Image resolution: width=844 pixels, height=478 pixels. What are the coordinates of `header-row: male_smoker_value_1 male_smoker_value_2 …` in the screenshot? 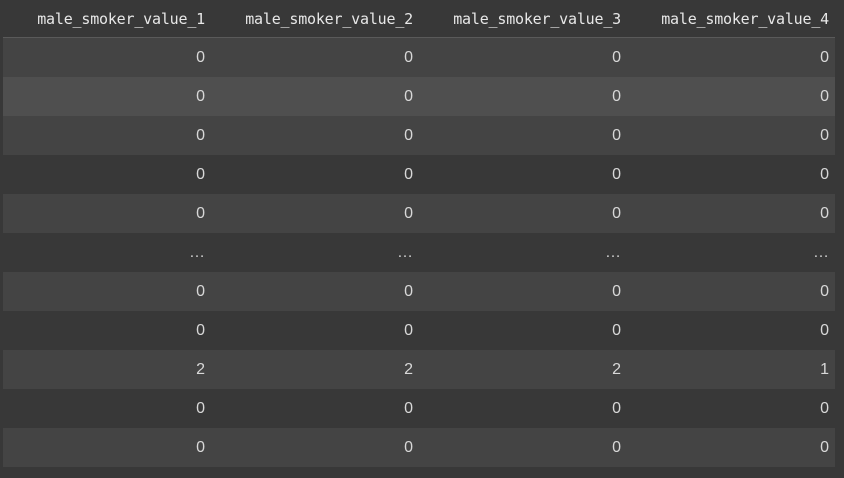 It's located at (419, 19).